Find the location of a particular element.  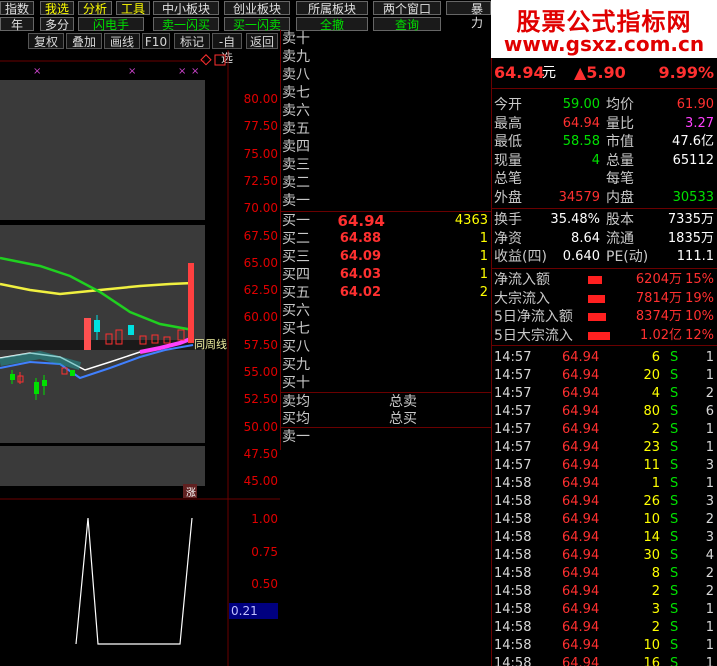

indicator-tick: 0.75 is located at coordinates (264, 552).